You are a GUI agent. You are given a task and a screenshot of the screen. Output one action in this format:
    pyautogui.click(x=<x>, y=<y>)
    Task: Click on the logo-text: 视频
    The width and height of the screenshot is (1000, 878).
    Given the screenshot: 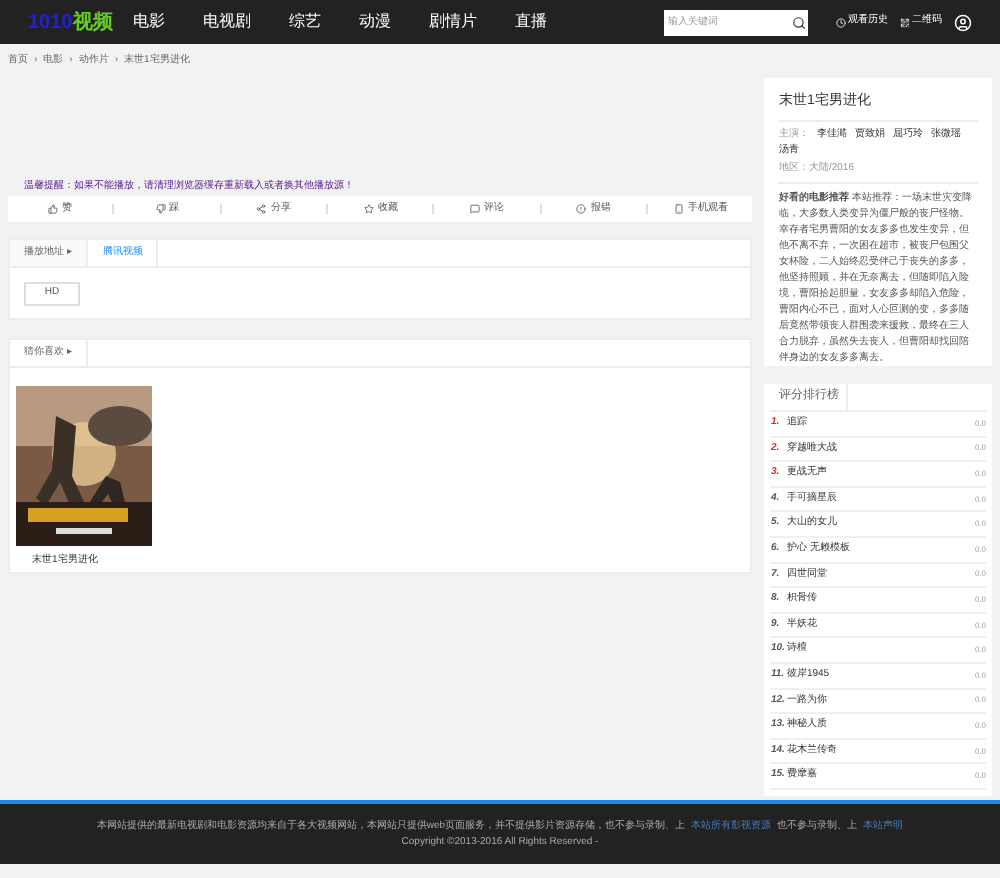 What is the action you would take?
    pyautogui.click(x=92, y=22)
    